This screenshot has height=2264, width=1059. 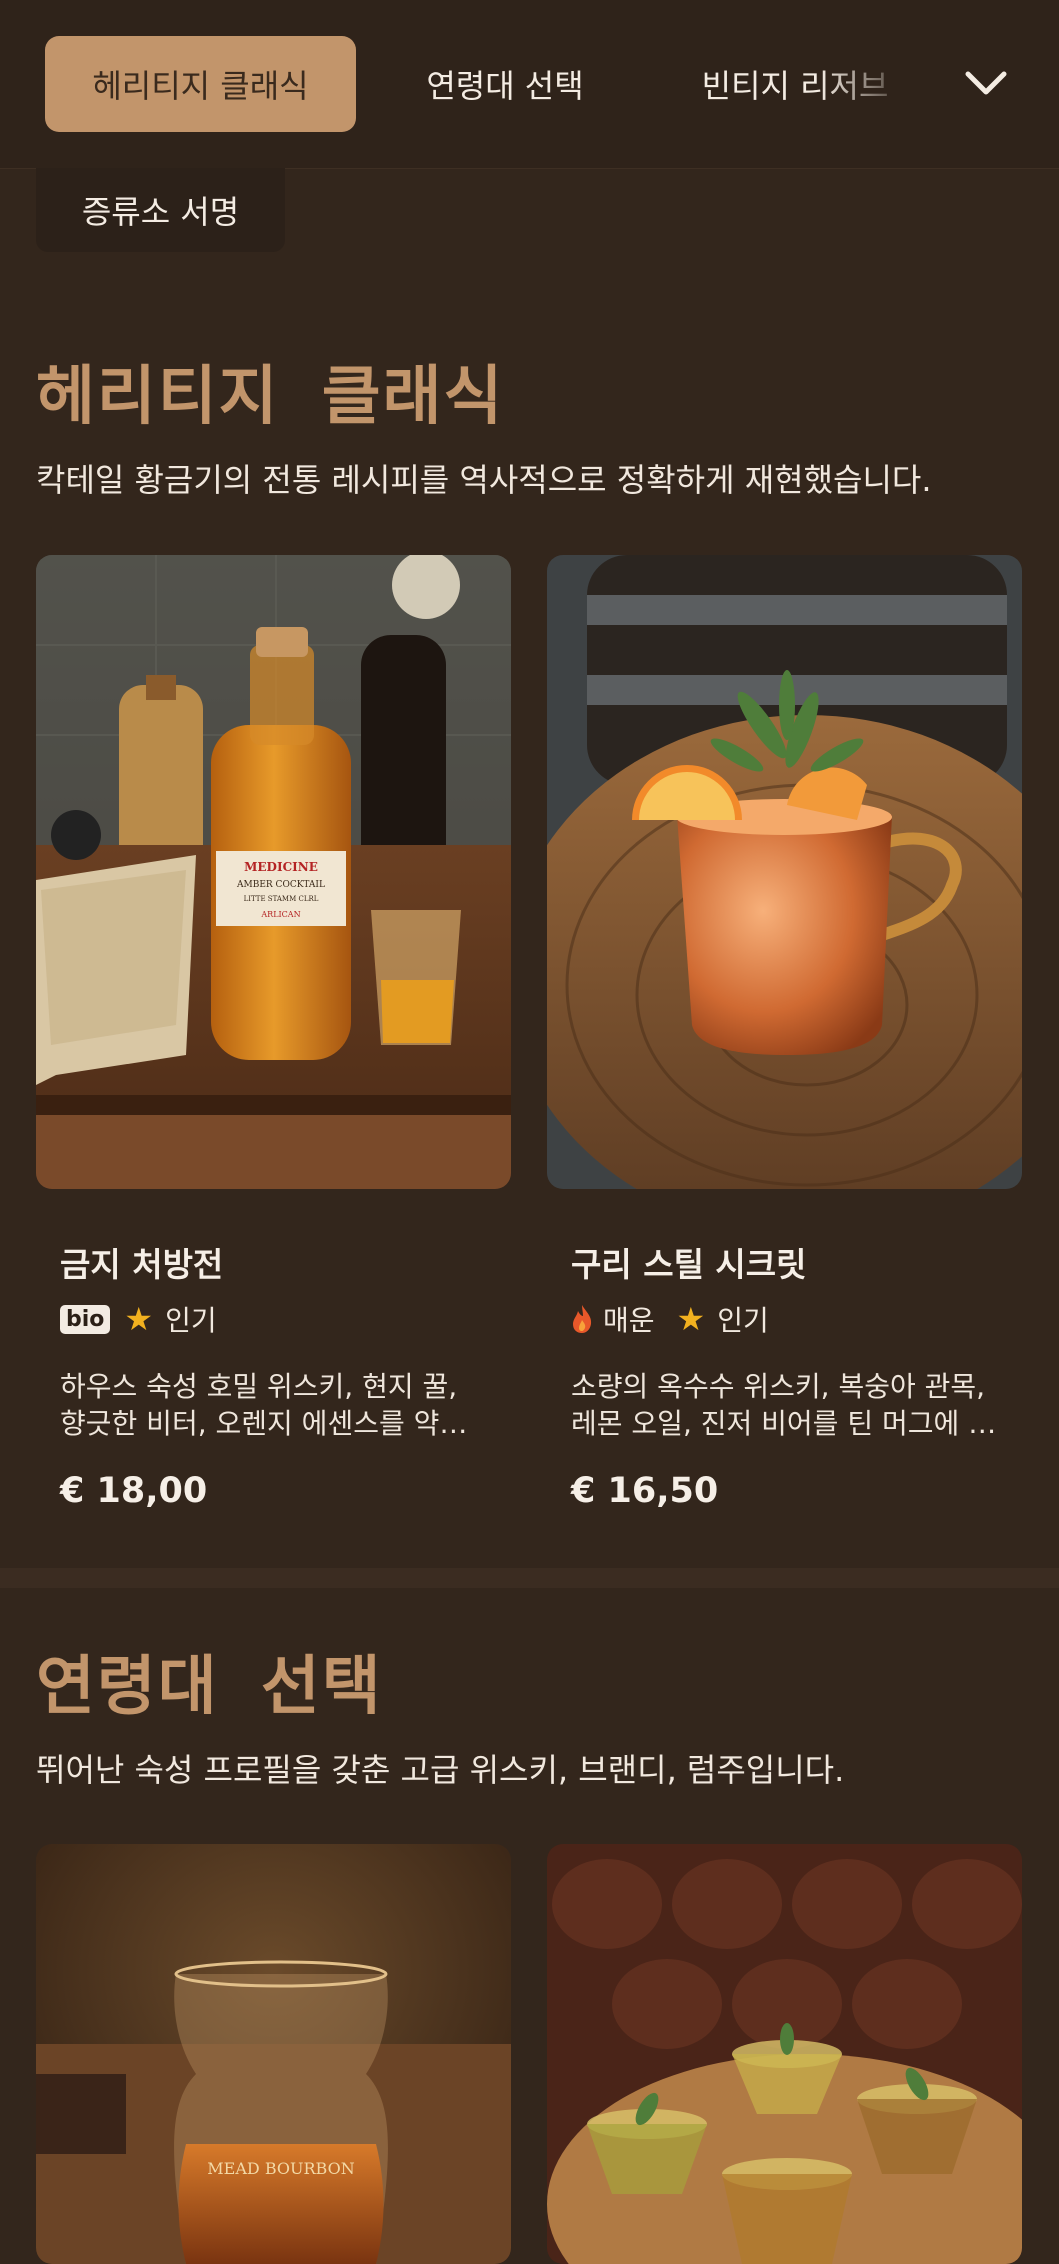 What do you see at coordinates (209, 1687) in the screenshot?
I see `section-title: 연령대 선택` at bounding box center [209, 1687].